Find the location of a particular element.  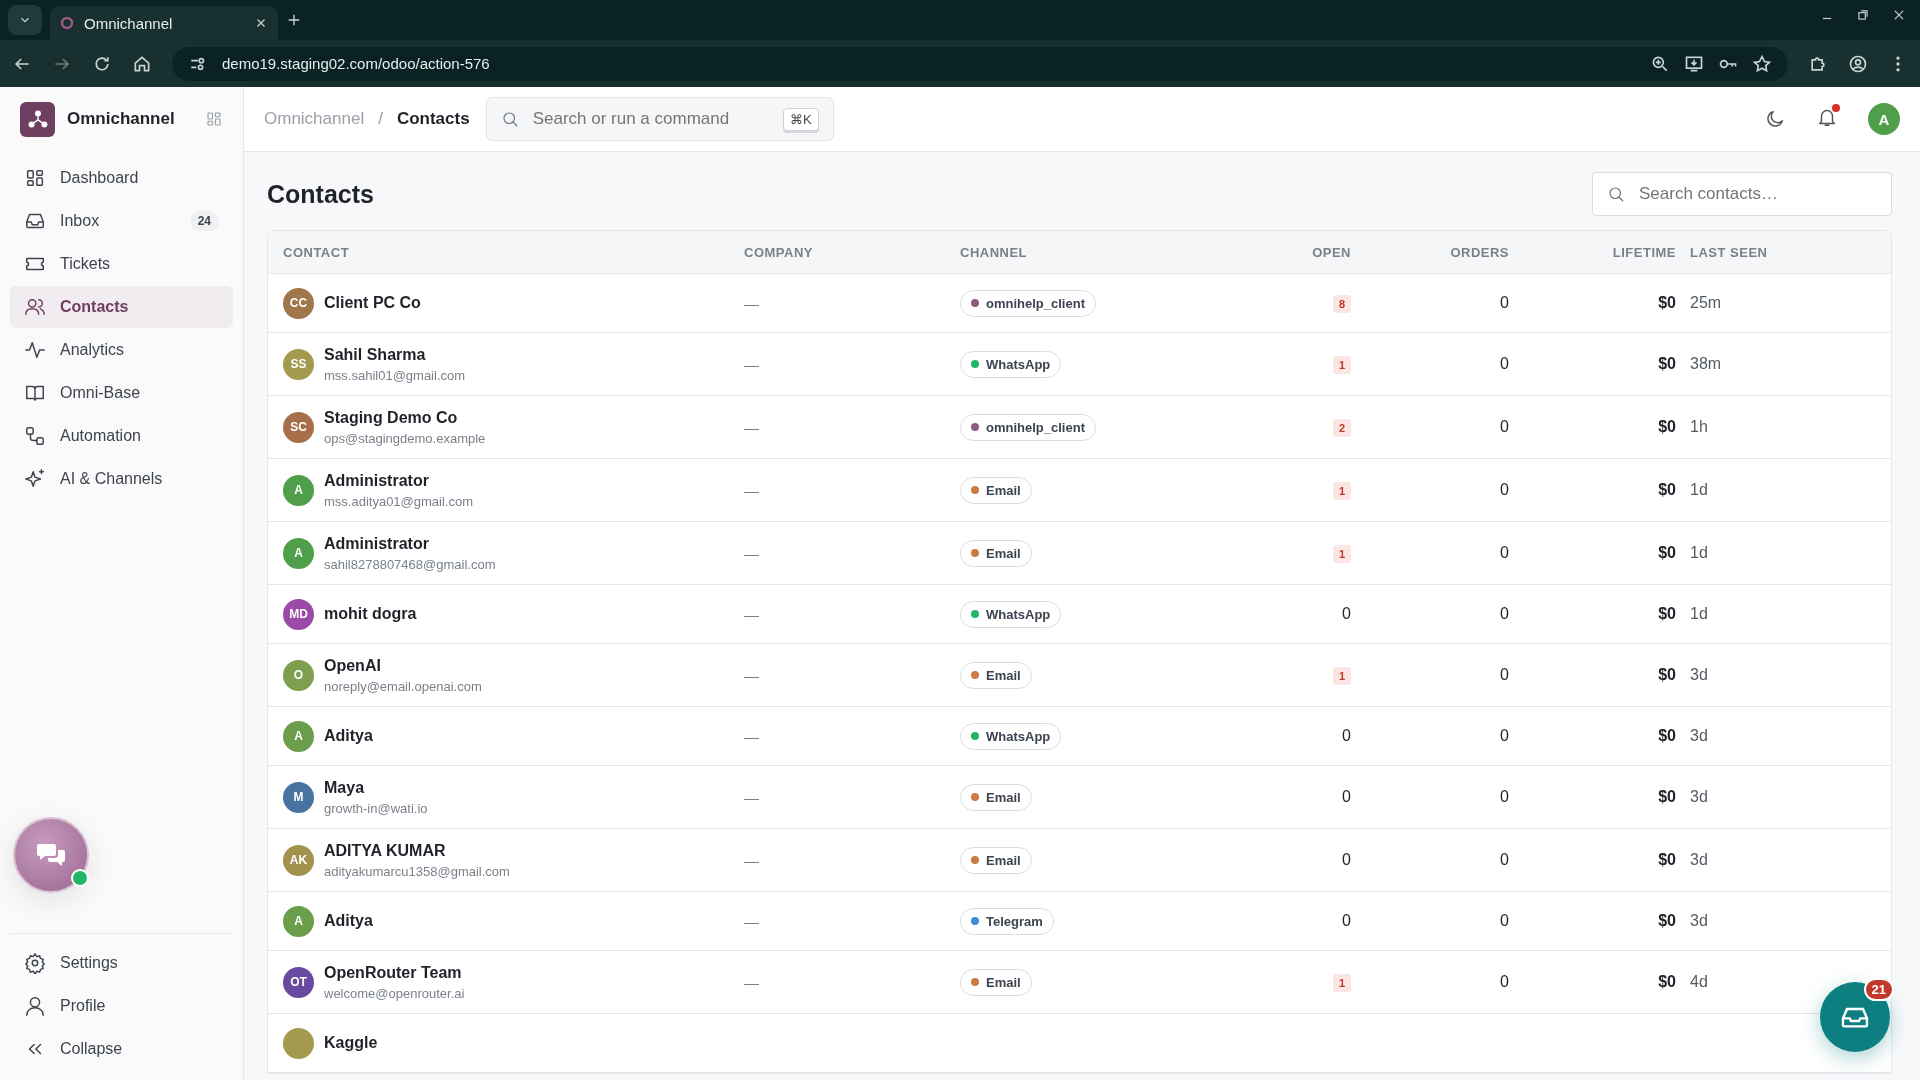

online-status-dot is located at coordinates (80, 878).